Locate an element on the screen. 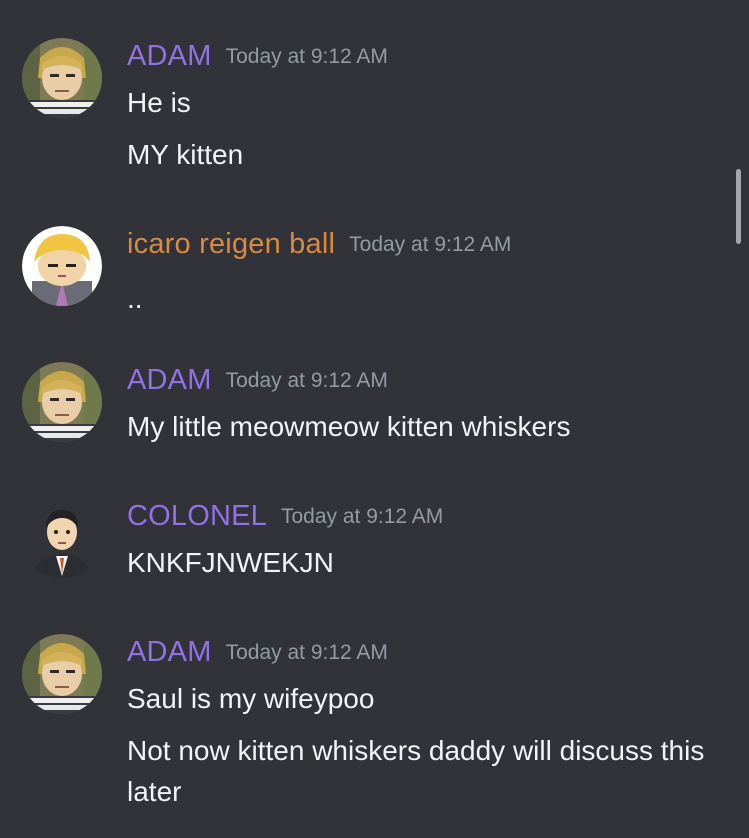 This screenshot has height=838, width=749. message-text: KNKFJNWEKJN is located at coordinates (230, 562).